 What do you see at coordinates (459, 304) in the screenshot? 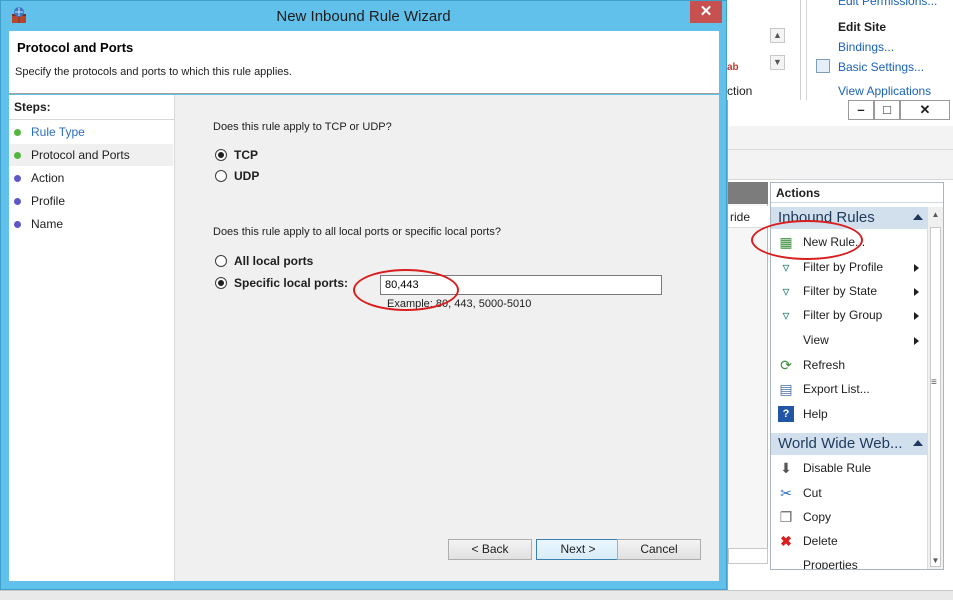
I see `ports-example-text: Example: 80, 443, 5000-5010` at bounding box center [459, 304].